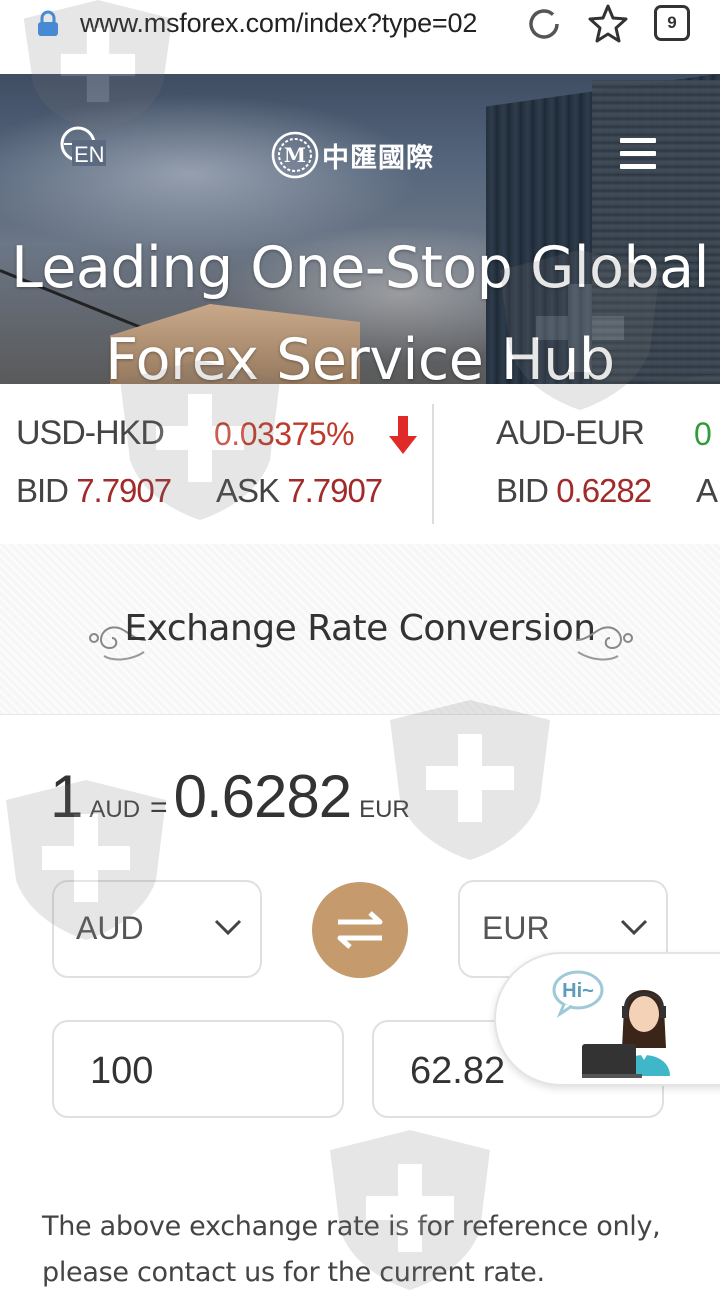 This screenshot has height=1296, width=720. Describe the element at coordinates (604, 643) in the screenshot. I see `ornament-right-icon` at that location.